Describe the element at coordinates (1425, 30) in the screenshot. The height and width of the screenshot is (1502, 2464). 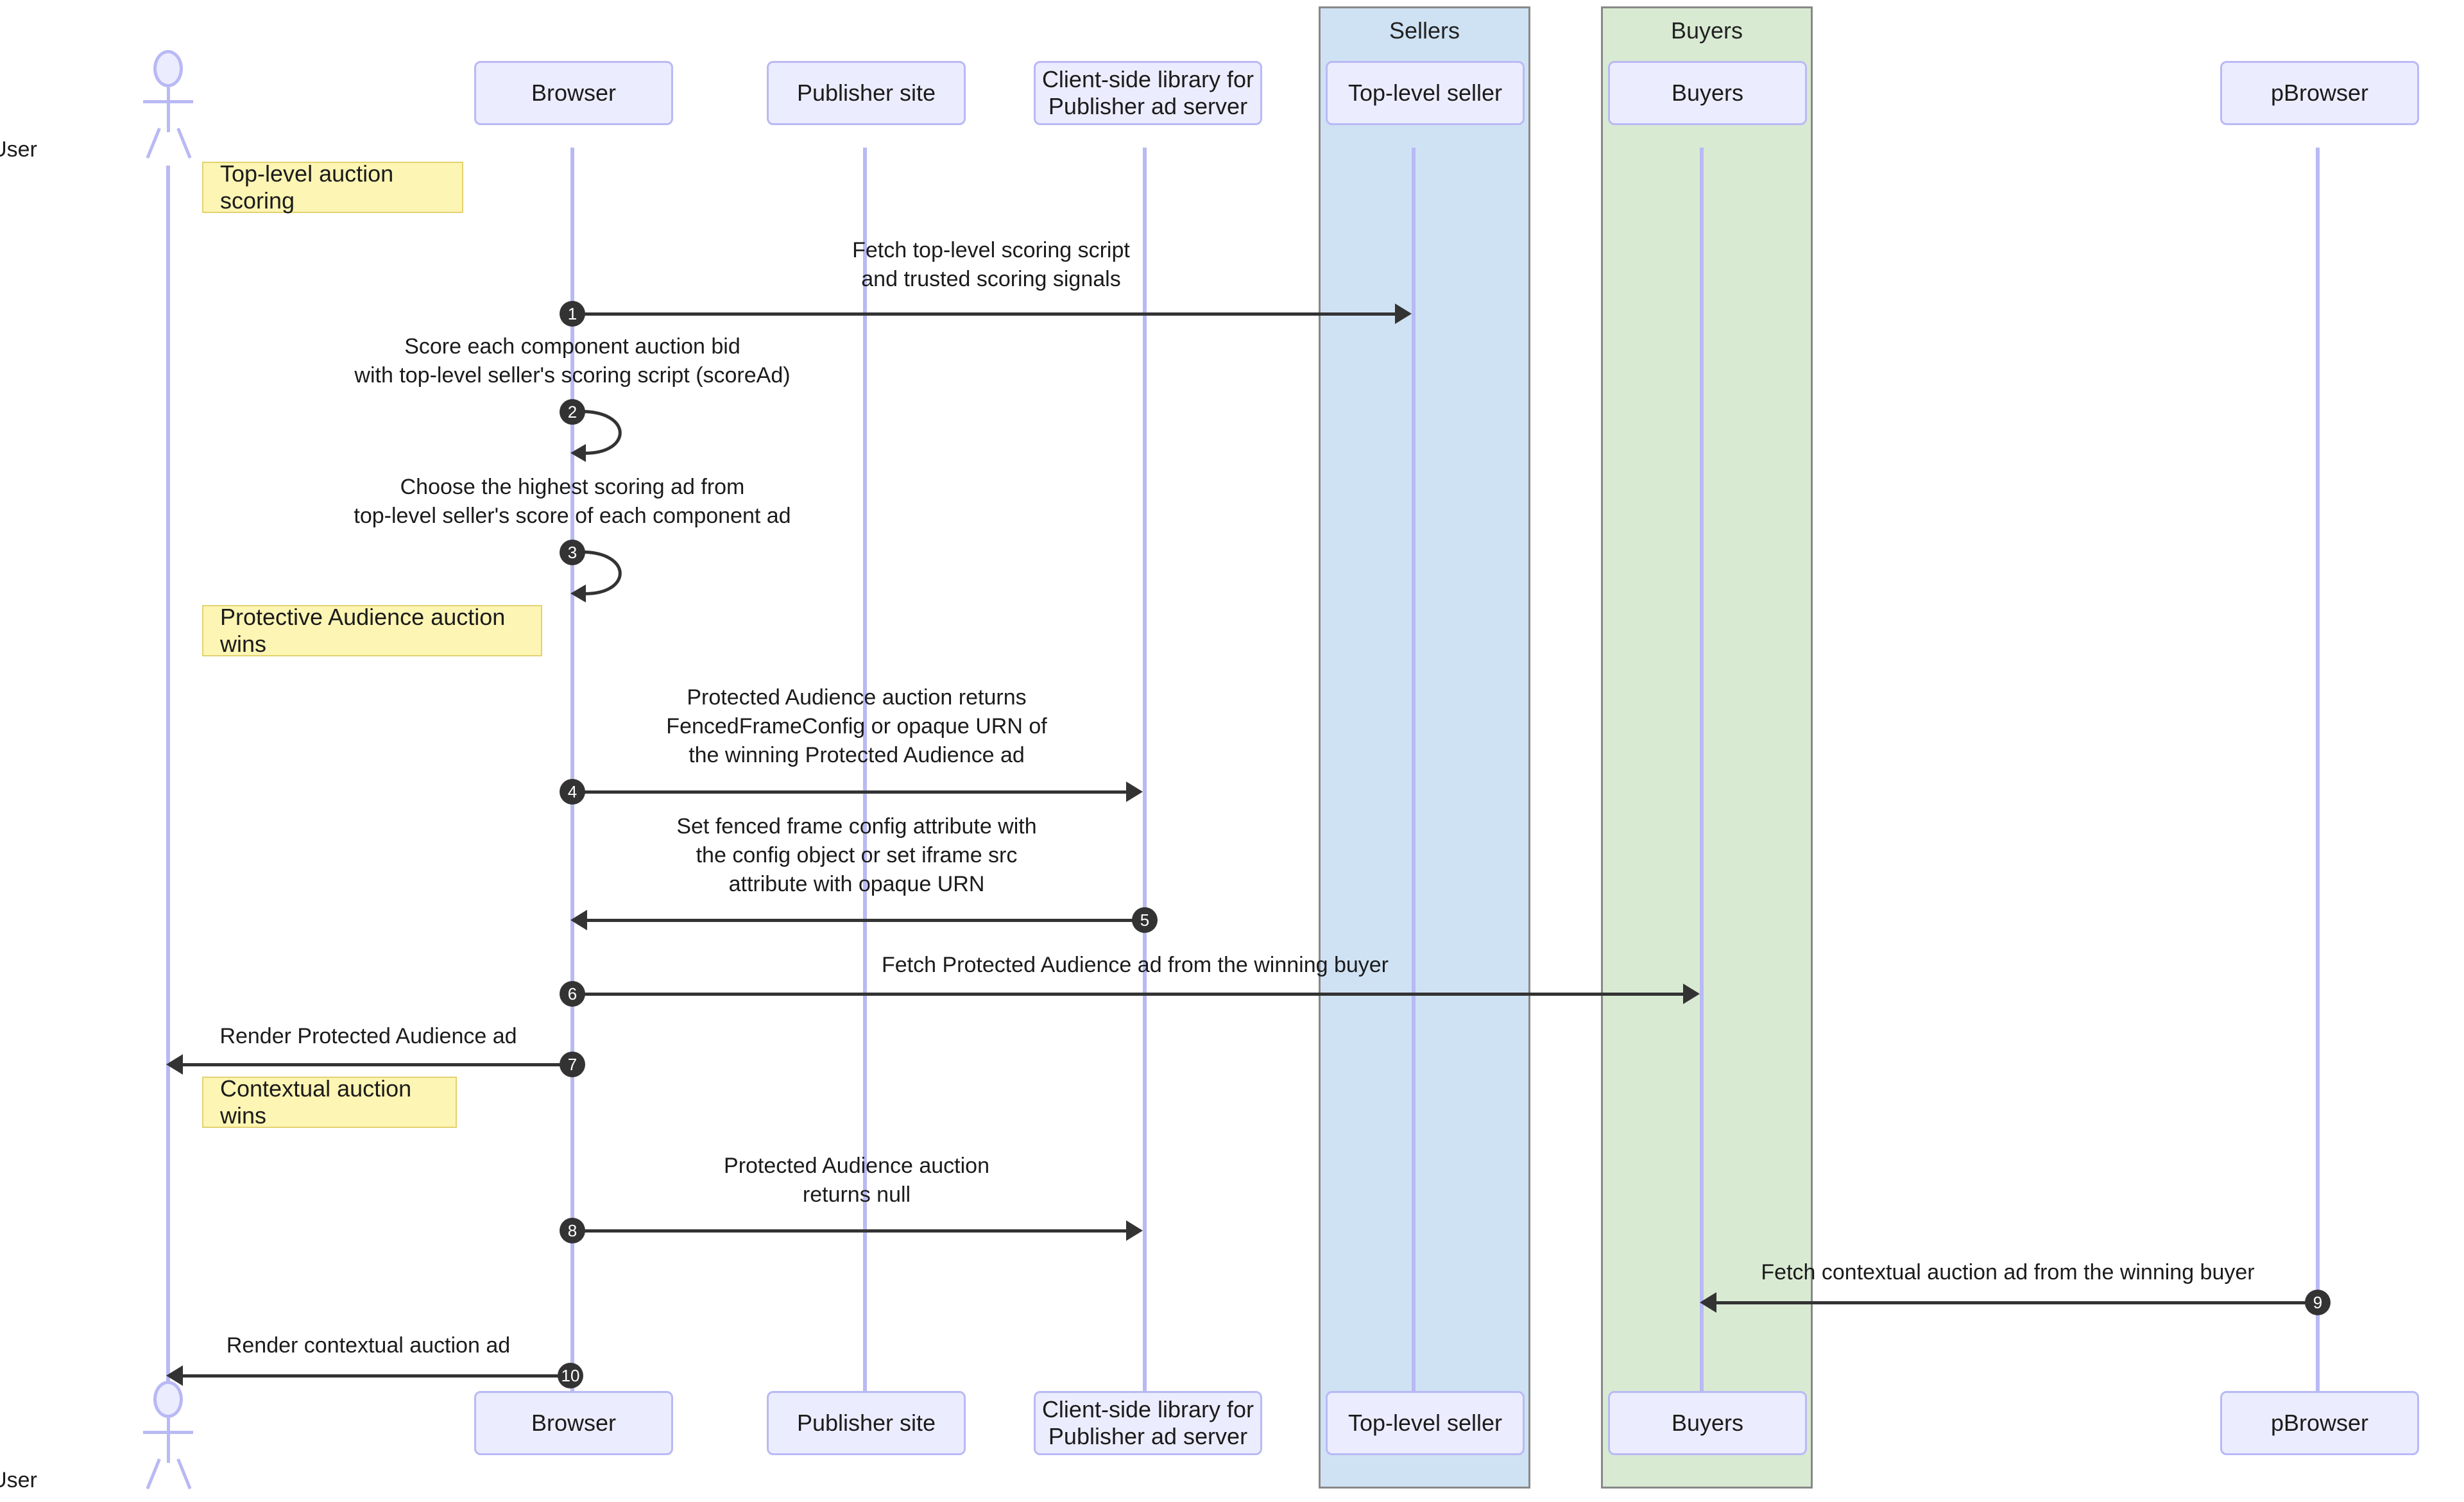
I see `group-sellers-label: Sellers` at that location.